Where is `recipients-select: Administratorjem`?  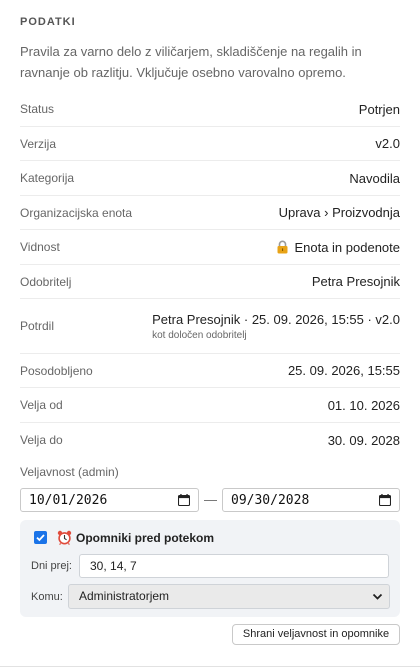 recipients-select: Administratorjem is located at coordinates (229, 596).